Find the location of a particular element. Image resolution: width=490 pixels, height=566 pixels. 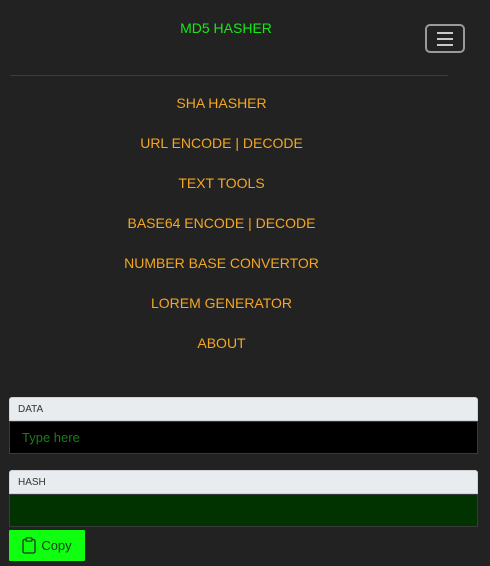

nav-item-number-base: NUMBER BASE CONVERTOR is located at coordinates (221, 273).